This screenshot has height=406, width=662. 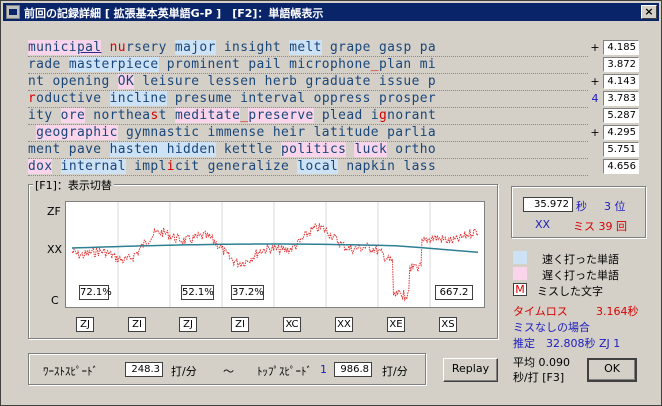 What do you see at coordinates (154, 115) in the screenshot?
I see `word-segment: s` at bounding box center [154, 115].